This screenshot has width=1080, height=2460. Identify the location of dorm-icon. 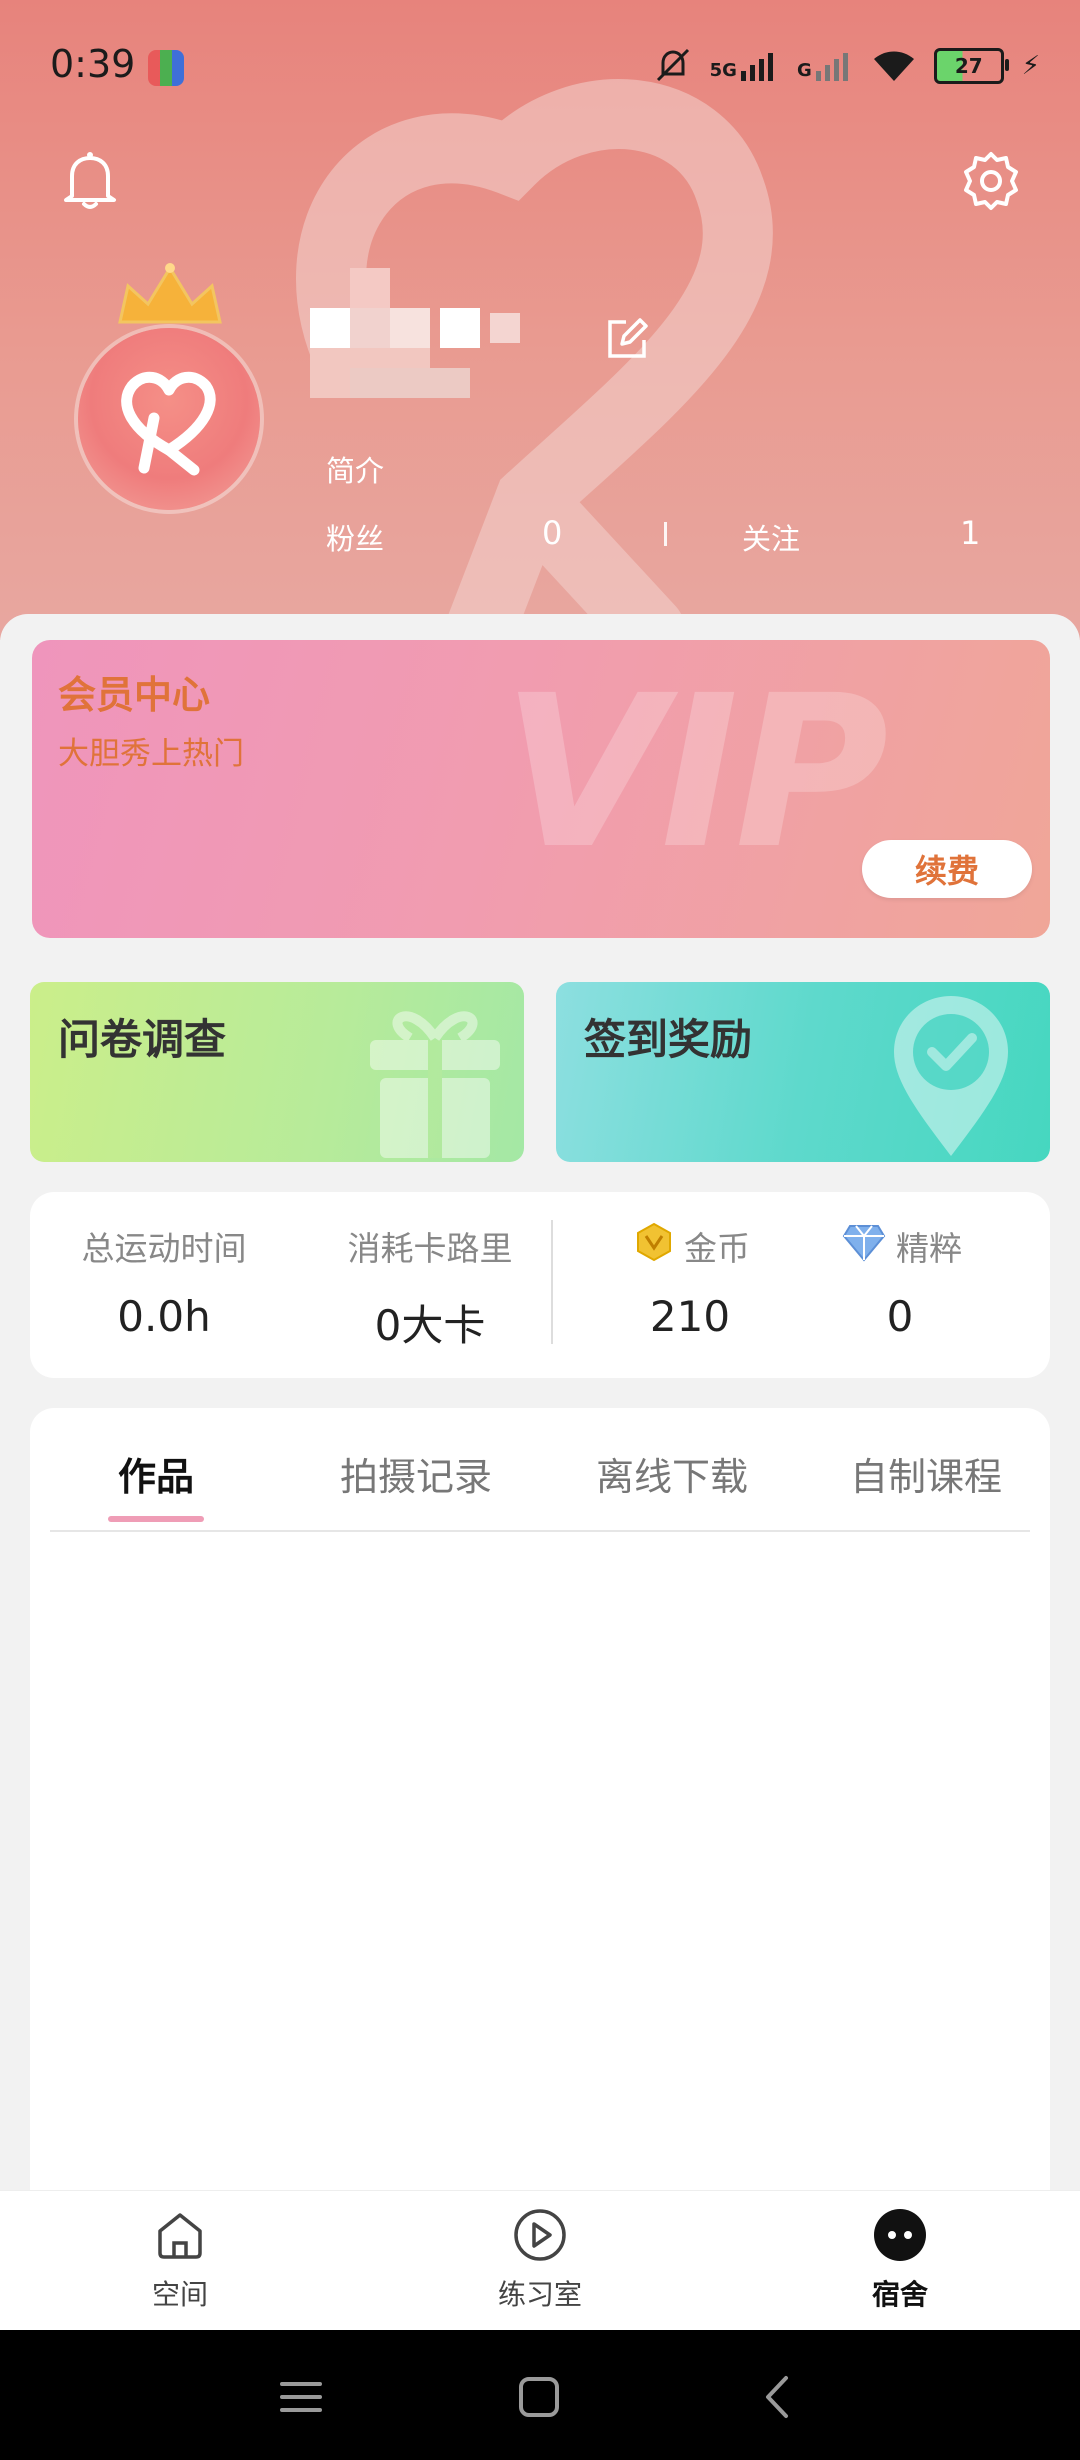
(900, 2235).